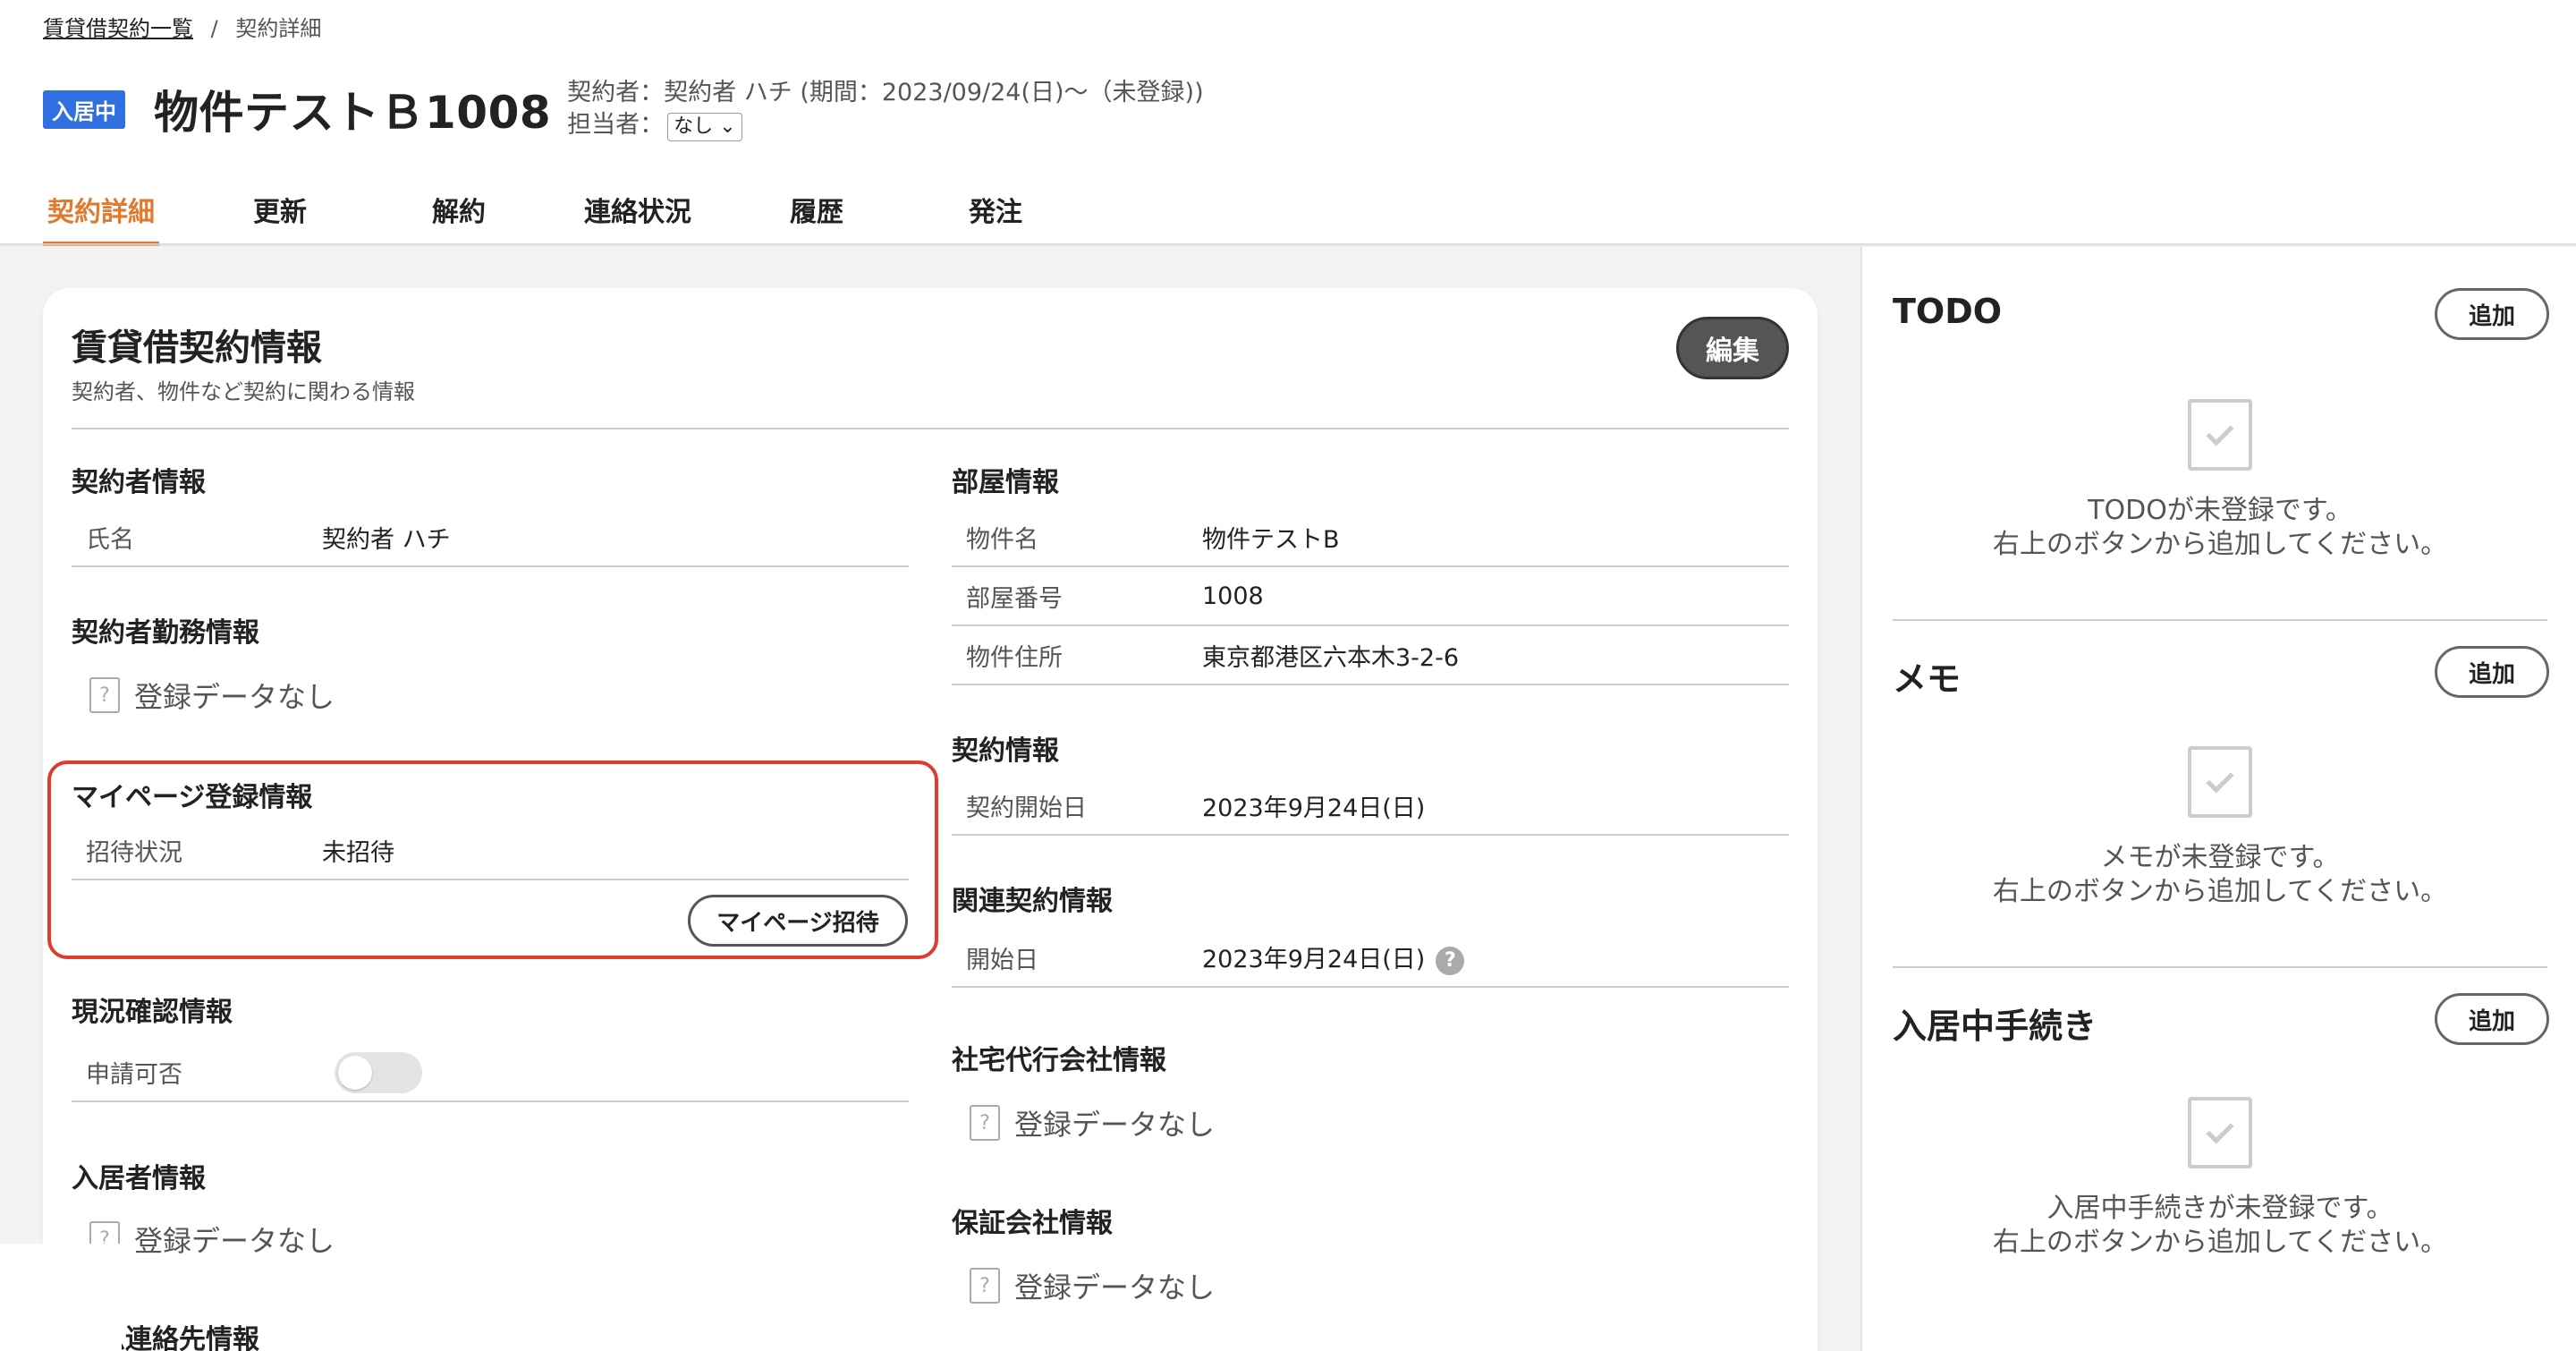  I want to click on row-value: 2023年9月24日(日), so click(1314, 808).